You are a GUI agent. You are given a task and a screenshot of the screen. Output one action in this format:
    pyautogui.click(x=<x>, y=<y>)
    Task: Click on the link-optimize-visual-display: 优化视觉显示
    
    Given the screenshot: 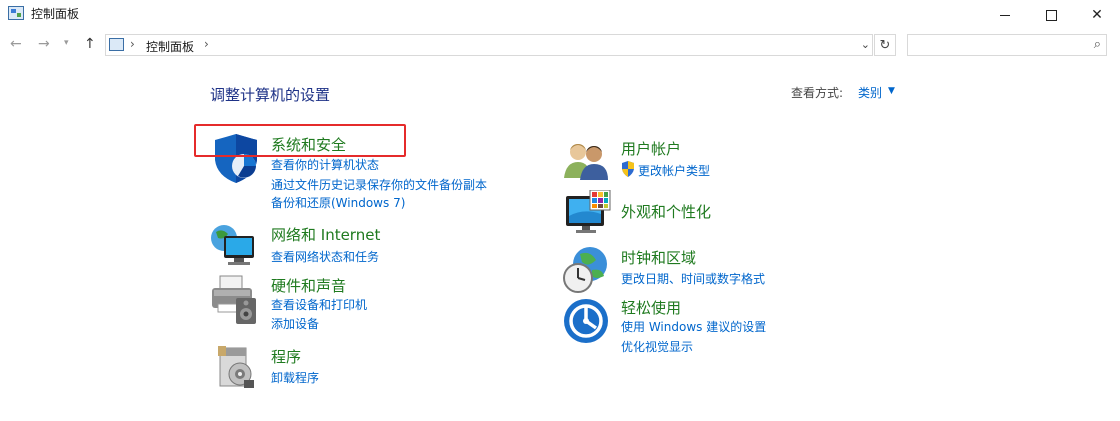 What is the action you would take?
    pyautogui.click(x=657, y=346)
    